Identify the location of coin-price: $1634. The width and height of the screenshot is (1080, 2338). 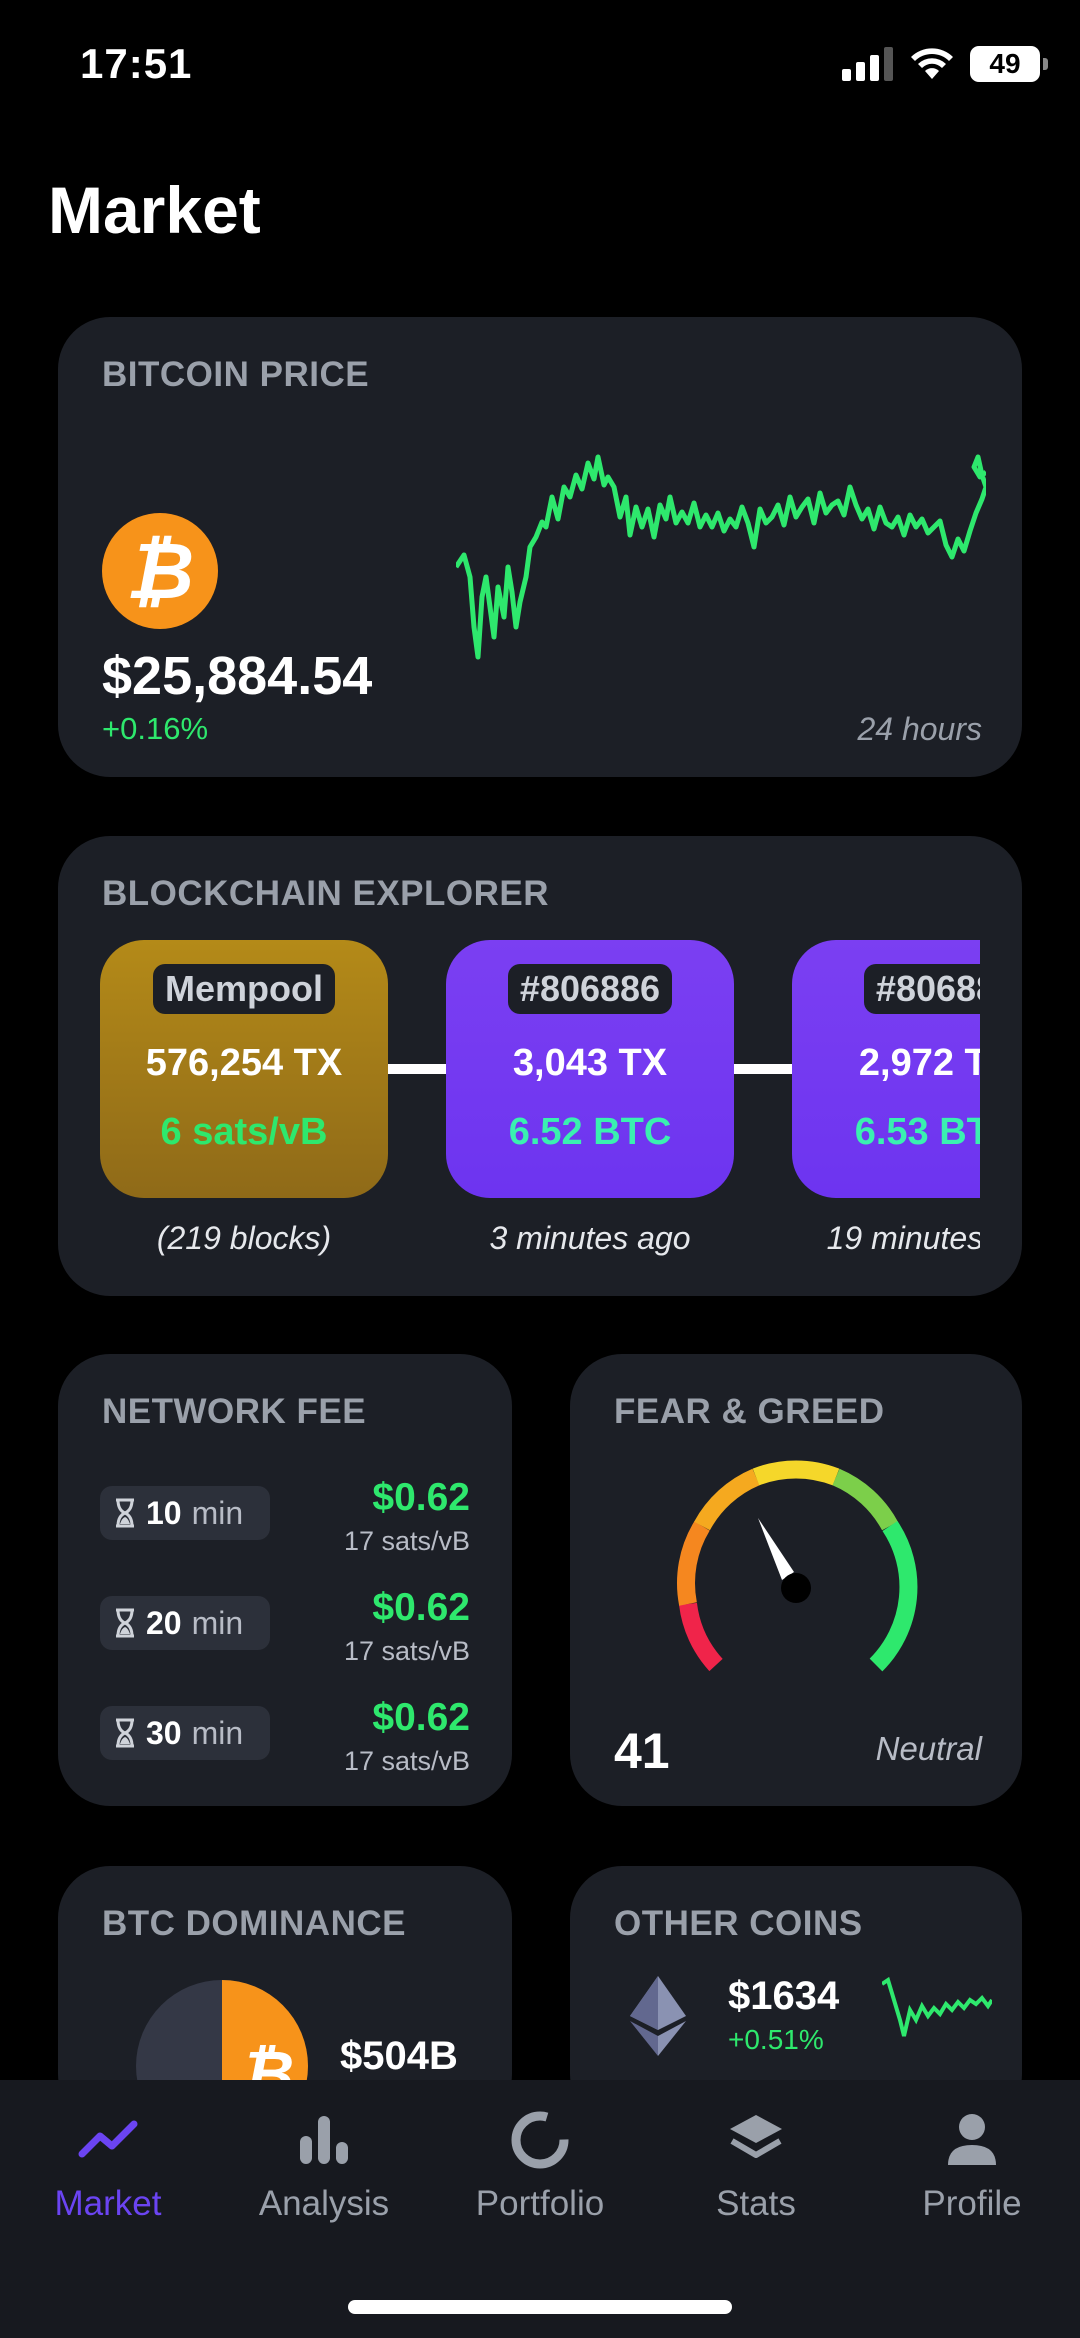
(784, 1996).